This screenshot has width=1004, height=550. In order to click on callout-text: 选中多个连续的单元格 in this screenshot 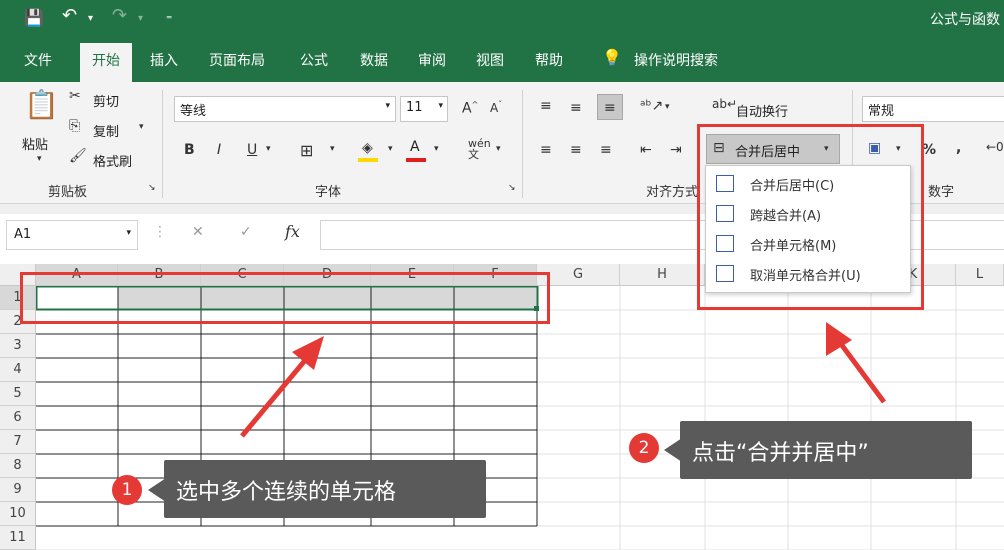, I will do `click(286, 492)`.